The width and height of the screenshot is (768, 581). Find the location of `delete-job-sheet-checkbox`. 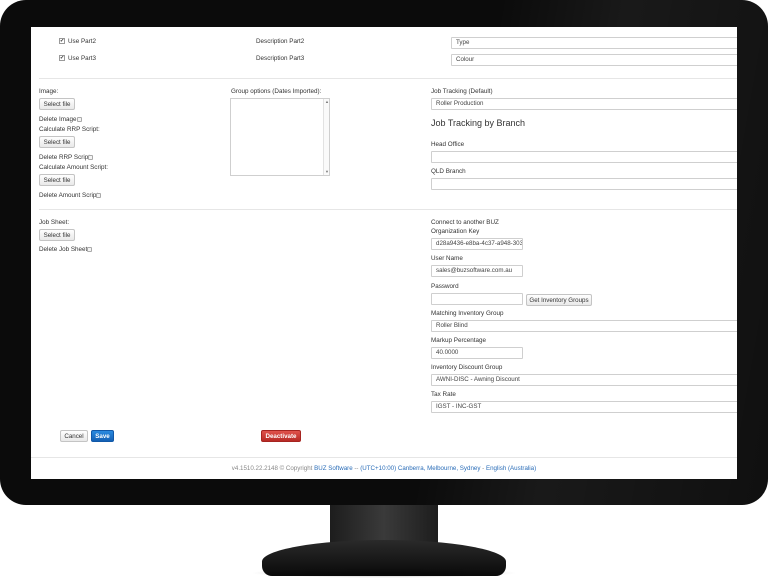

delete-job-sheet-checkbox is located at coordinates (89, 249).